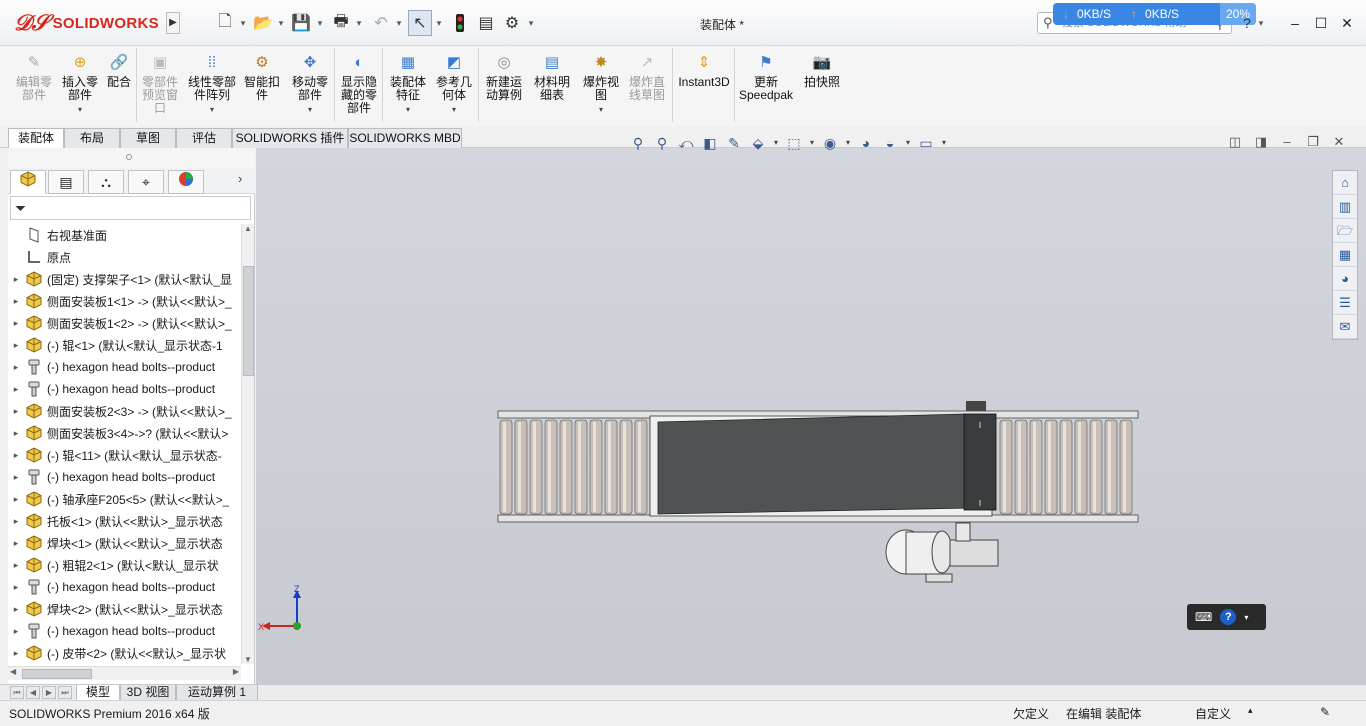 The image size is (1366, 726). Describe the element at coordinates (1250, 710) in the screenshot. I see `units-dropdown-icon: ▴` at that location.